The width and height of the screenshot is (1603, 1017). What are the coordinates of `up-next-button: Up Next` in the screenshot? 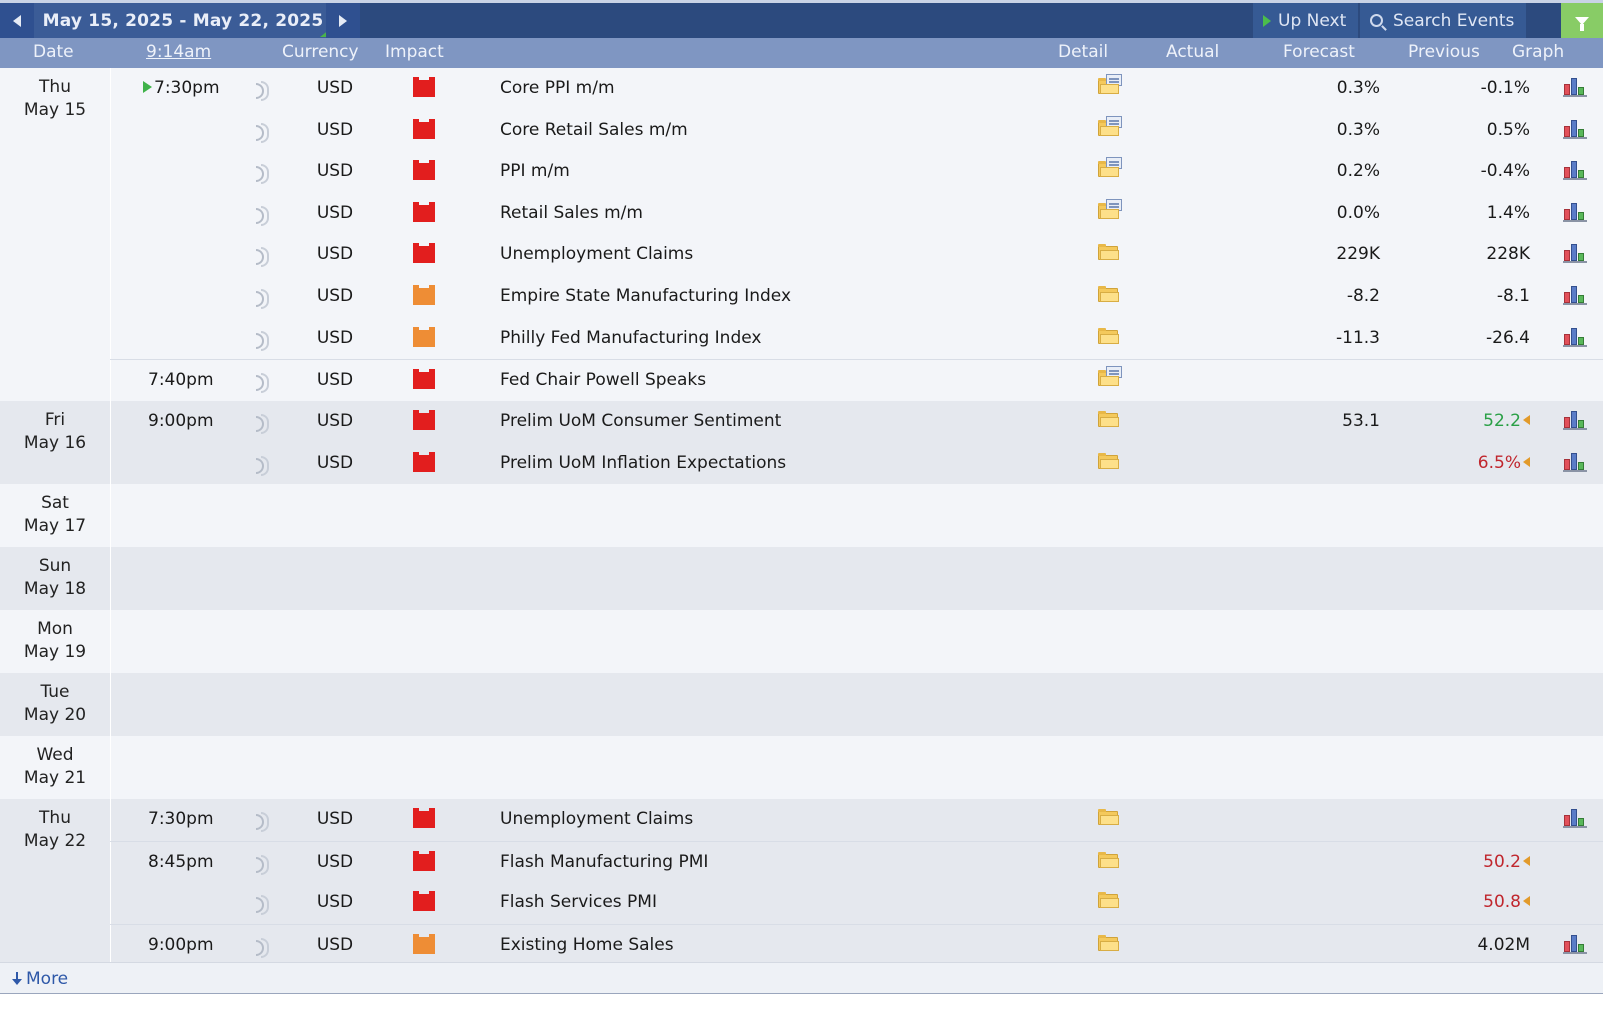 It's located at (1305, 20).